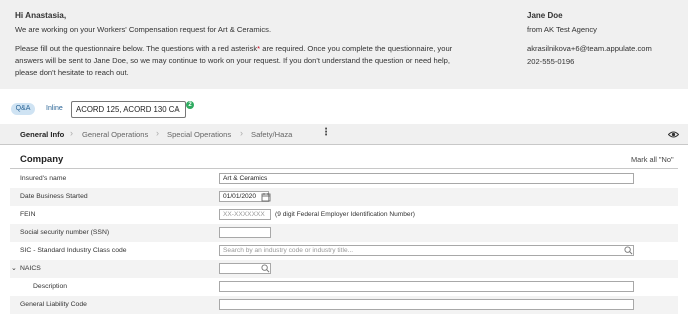  I want to click on insured-name-input: Art & Ceramics, so click(426, 178).